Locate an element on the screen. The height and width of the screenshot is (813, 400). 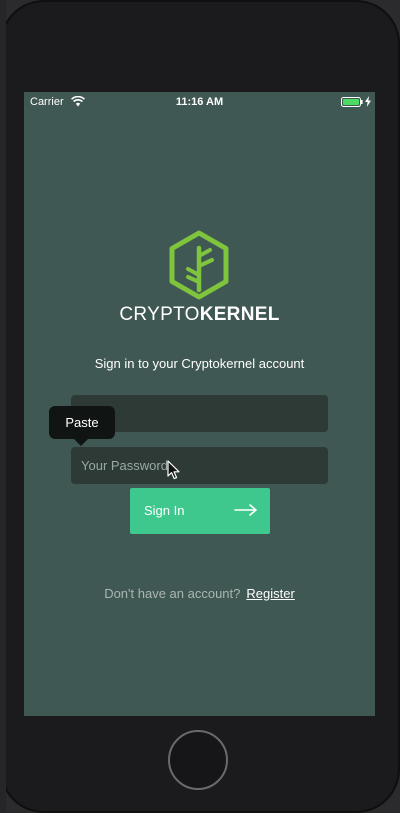
mouse-cursor-icon is located at coordinates (173, 470).